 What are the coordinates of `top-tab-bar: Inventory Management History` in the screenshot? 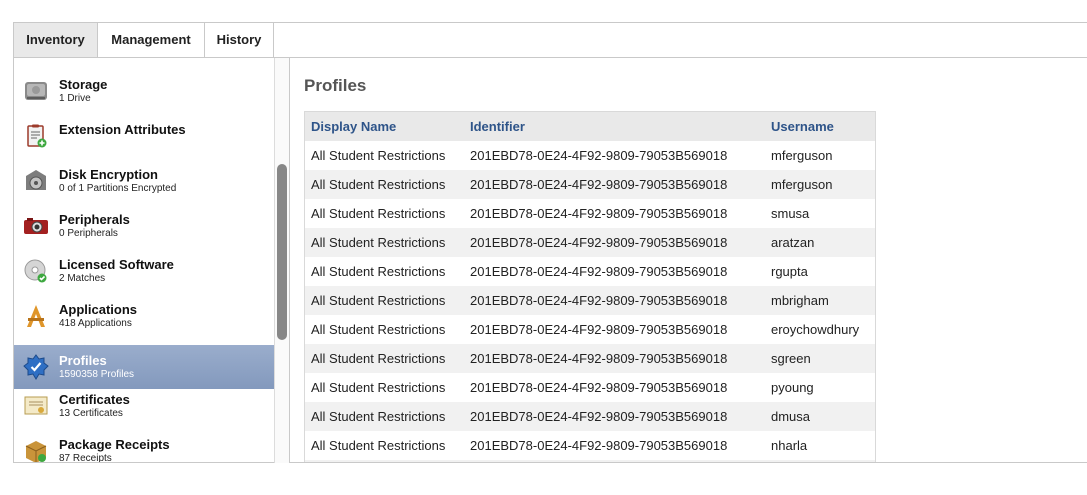 It's located at (550, 40).